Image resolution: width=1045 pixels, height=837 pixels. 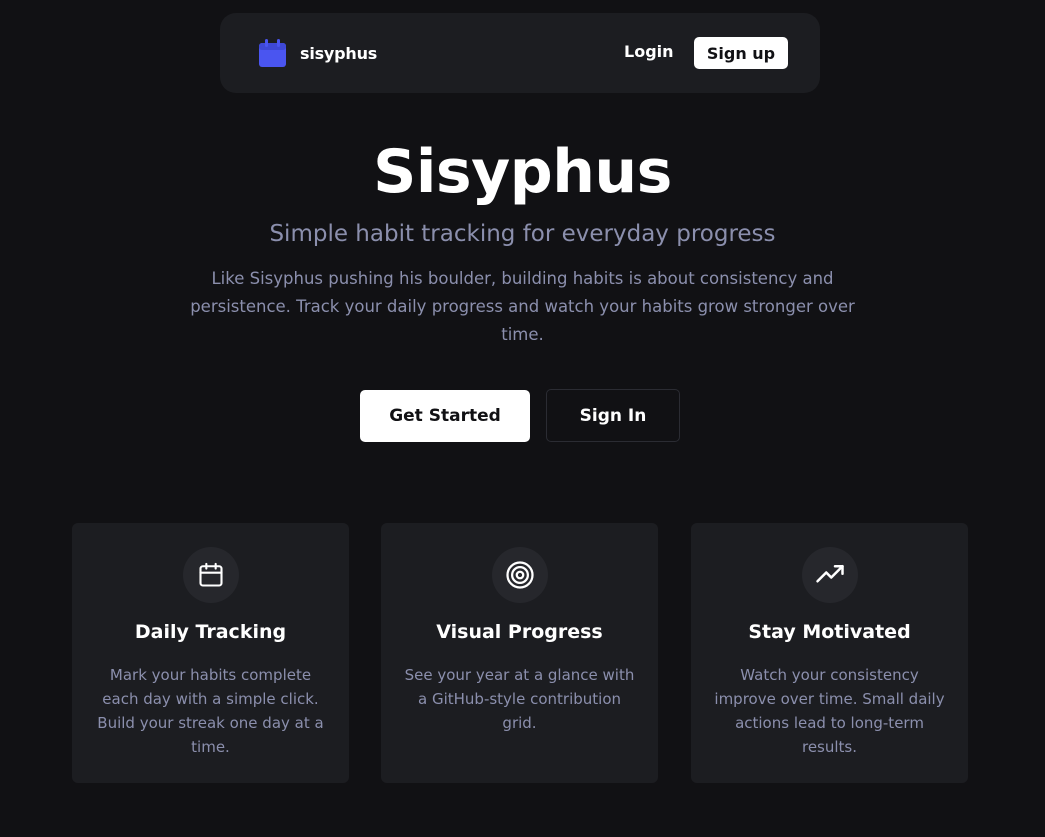 What do you see at coordinates (522, 172) in the screenshot?
I see `hero-title: Sisyphus` at bounding box center [522, 172].